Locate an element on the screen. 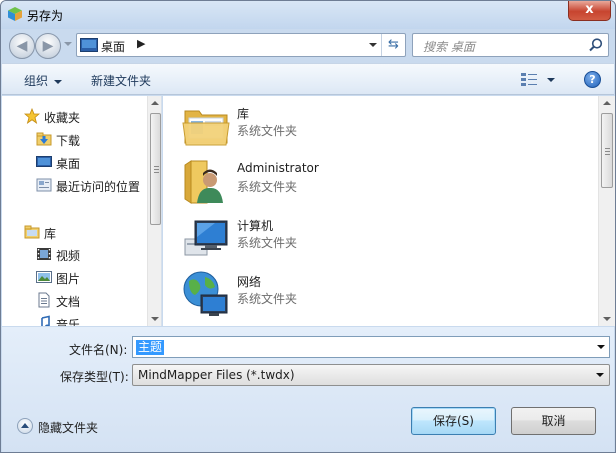  nav-item-label: 最近访问的位置 is located at coordinates (98, 187).